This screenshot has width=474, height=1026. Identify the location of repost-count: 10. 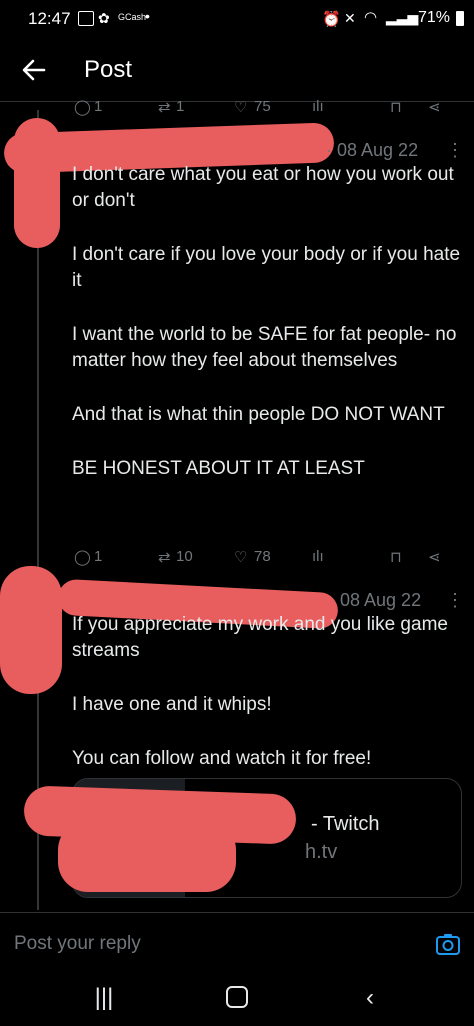
(184, 556).